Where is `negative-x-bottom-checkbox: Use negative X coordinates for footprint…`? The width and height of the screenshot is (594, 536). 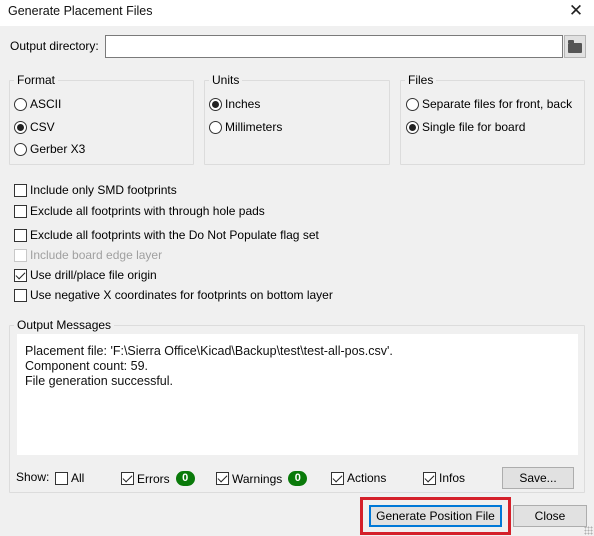
negative-x-bottom-checkbox: Use negative X coordinates for footprint… is located at coordinates (173, 295).